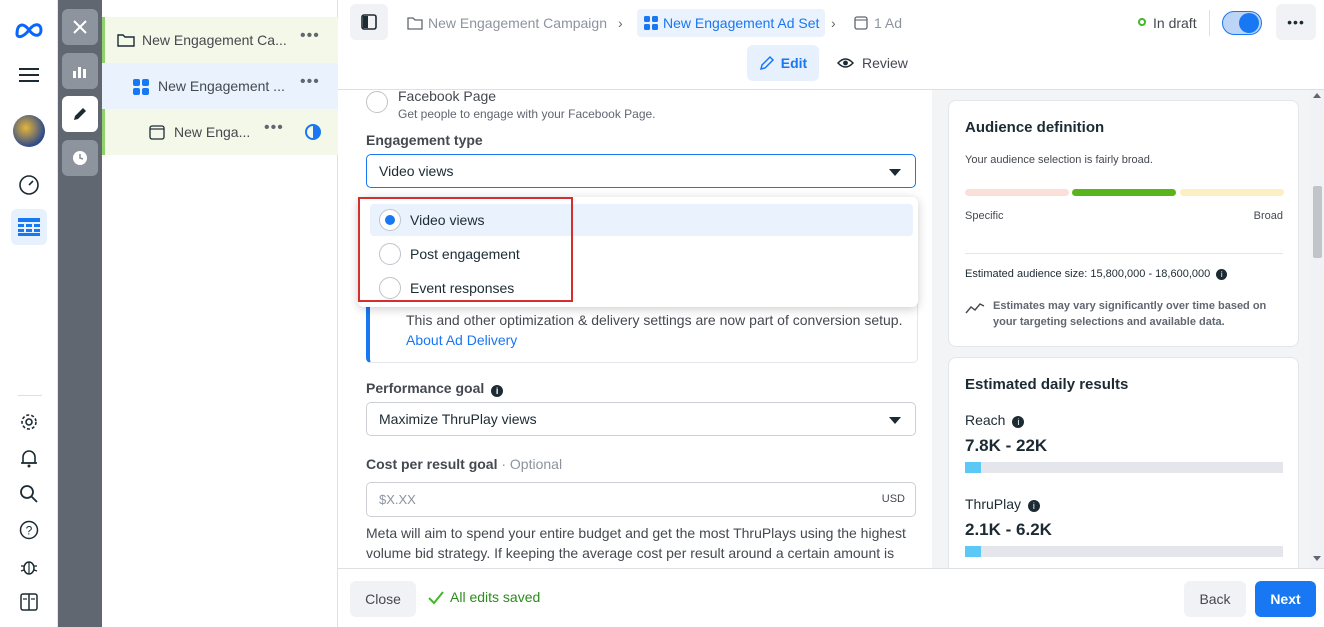 The height and width of the screenshot is (627, 1324). Describe the element at coordinates (29, 185) in the screenshot. I see `dashboard-icon` at that location.